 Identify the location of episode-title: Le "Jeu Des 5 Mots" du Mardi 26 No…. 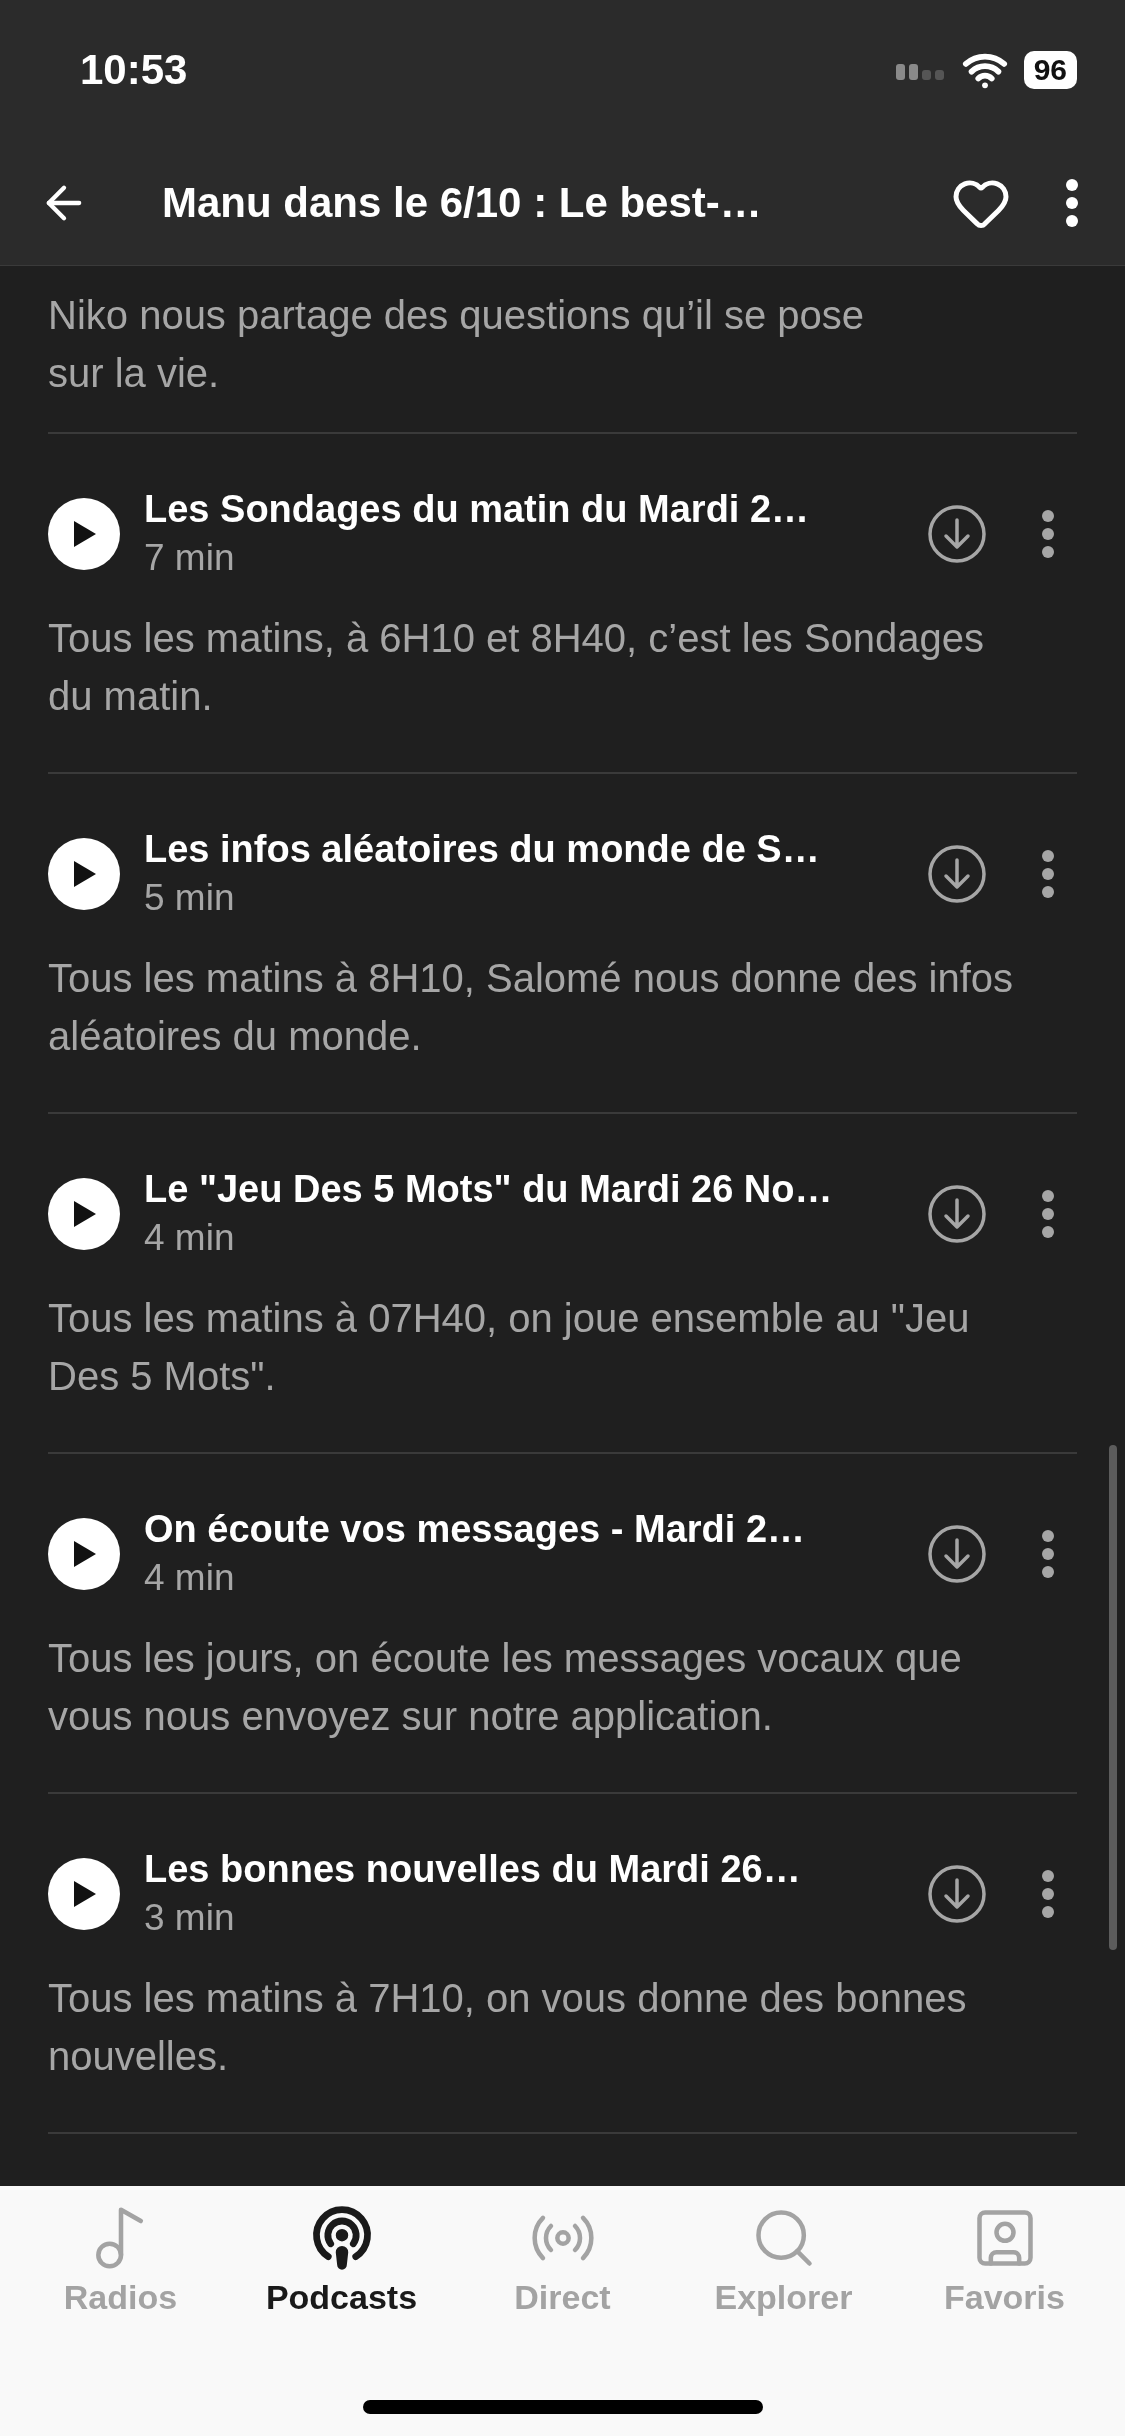
(519, 1189).